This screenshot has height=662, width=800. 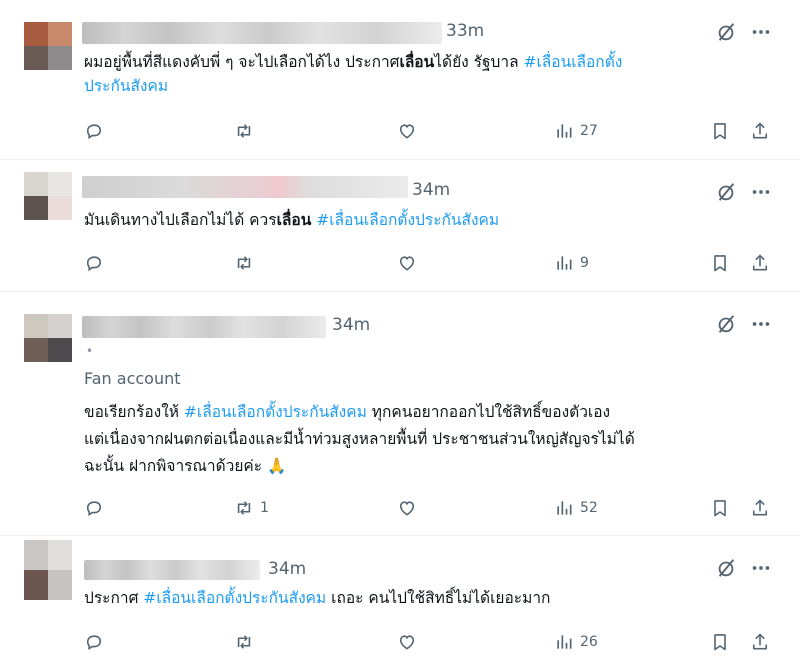 What do you see at coordinates (573, 62) in the screenshot?
I see `hashtag-link: #เลื่อนเลือกตั้ง` at bounding box center [573, 62].